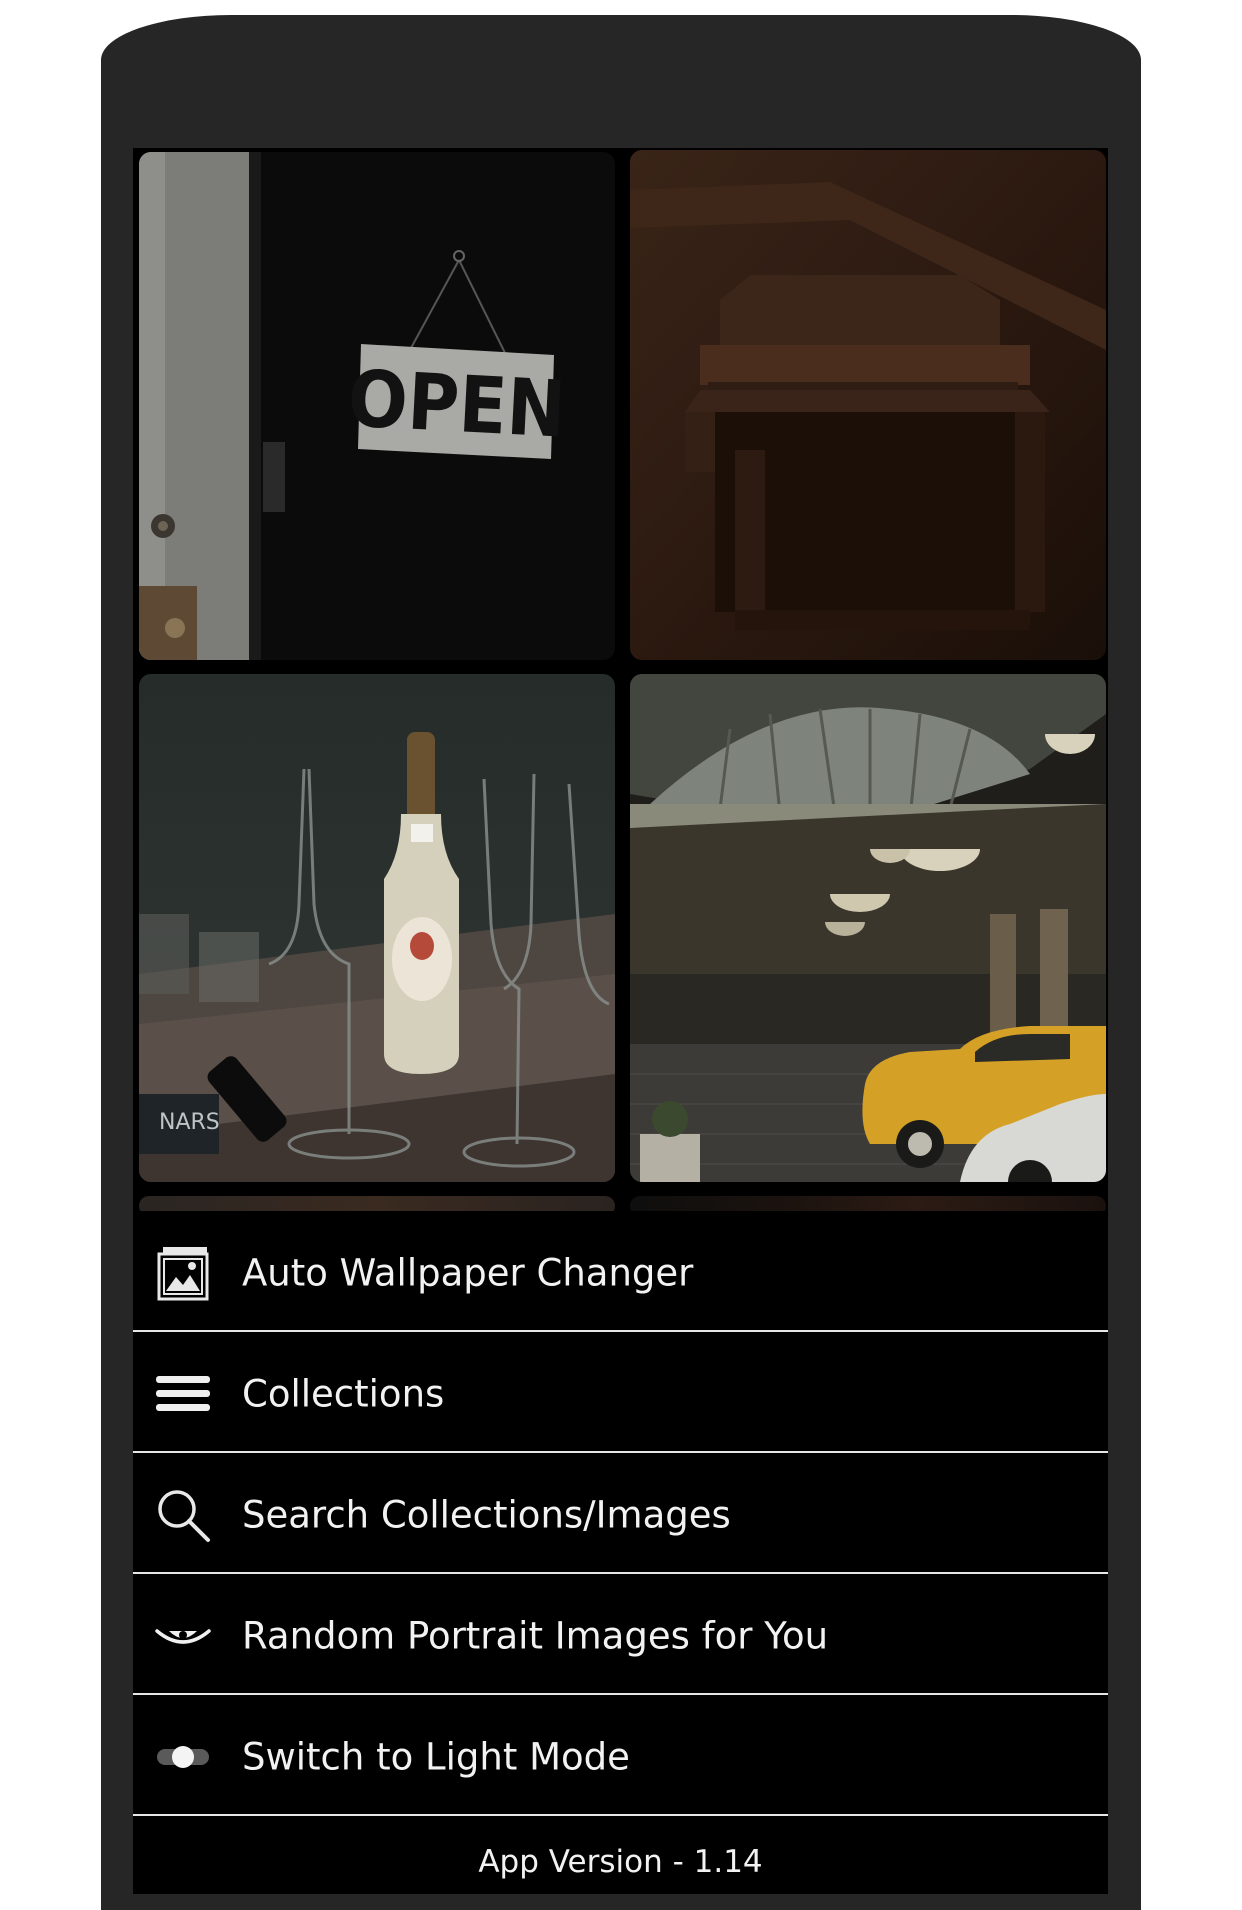 This screenshot has width=1242, height=1910. What do you see at coordinates (183, 1636) in the screenshot?
I see `eye-icon` at bounding box center [183, 1636].